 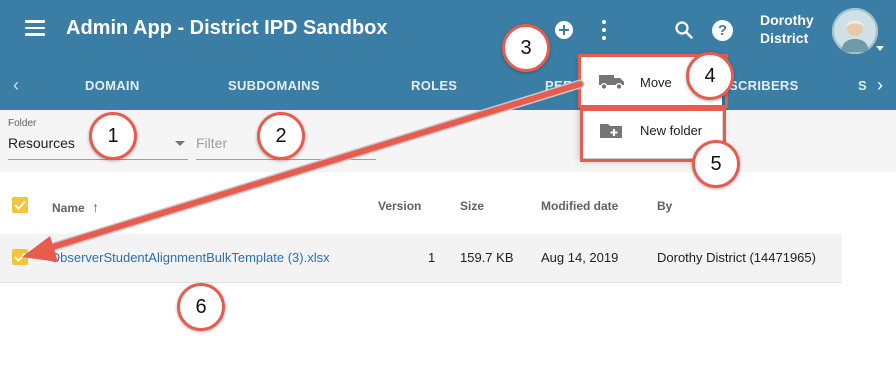 I want to click on callout-badge-1: 1, so click(x=113, y=136).